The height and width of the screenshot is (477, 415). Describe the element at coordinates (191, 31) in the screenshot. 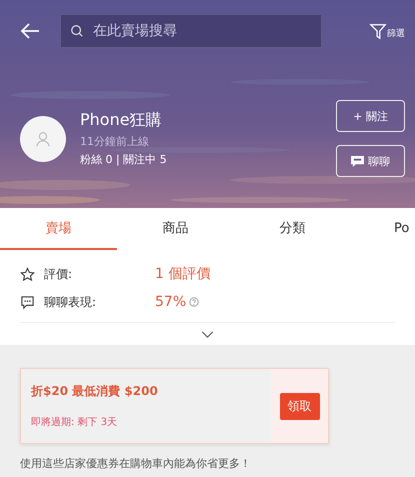

I see `search-field: 在此賣場搜尋` at that location.